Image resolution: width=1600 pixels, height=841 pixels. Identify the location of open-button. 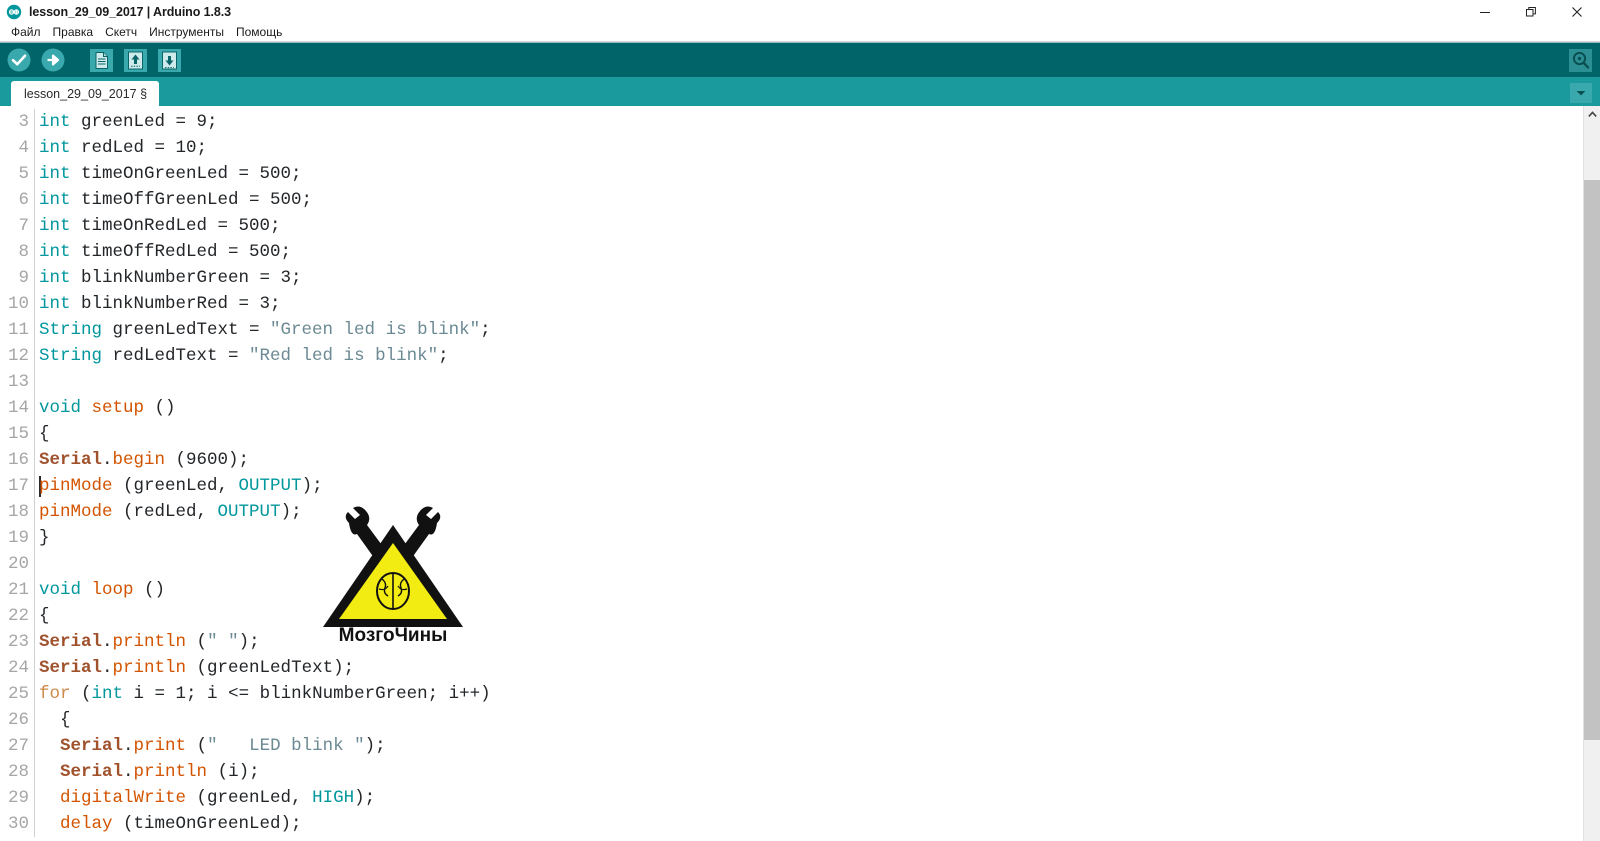
(135, 60).